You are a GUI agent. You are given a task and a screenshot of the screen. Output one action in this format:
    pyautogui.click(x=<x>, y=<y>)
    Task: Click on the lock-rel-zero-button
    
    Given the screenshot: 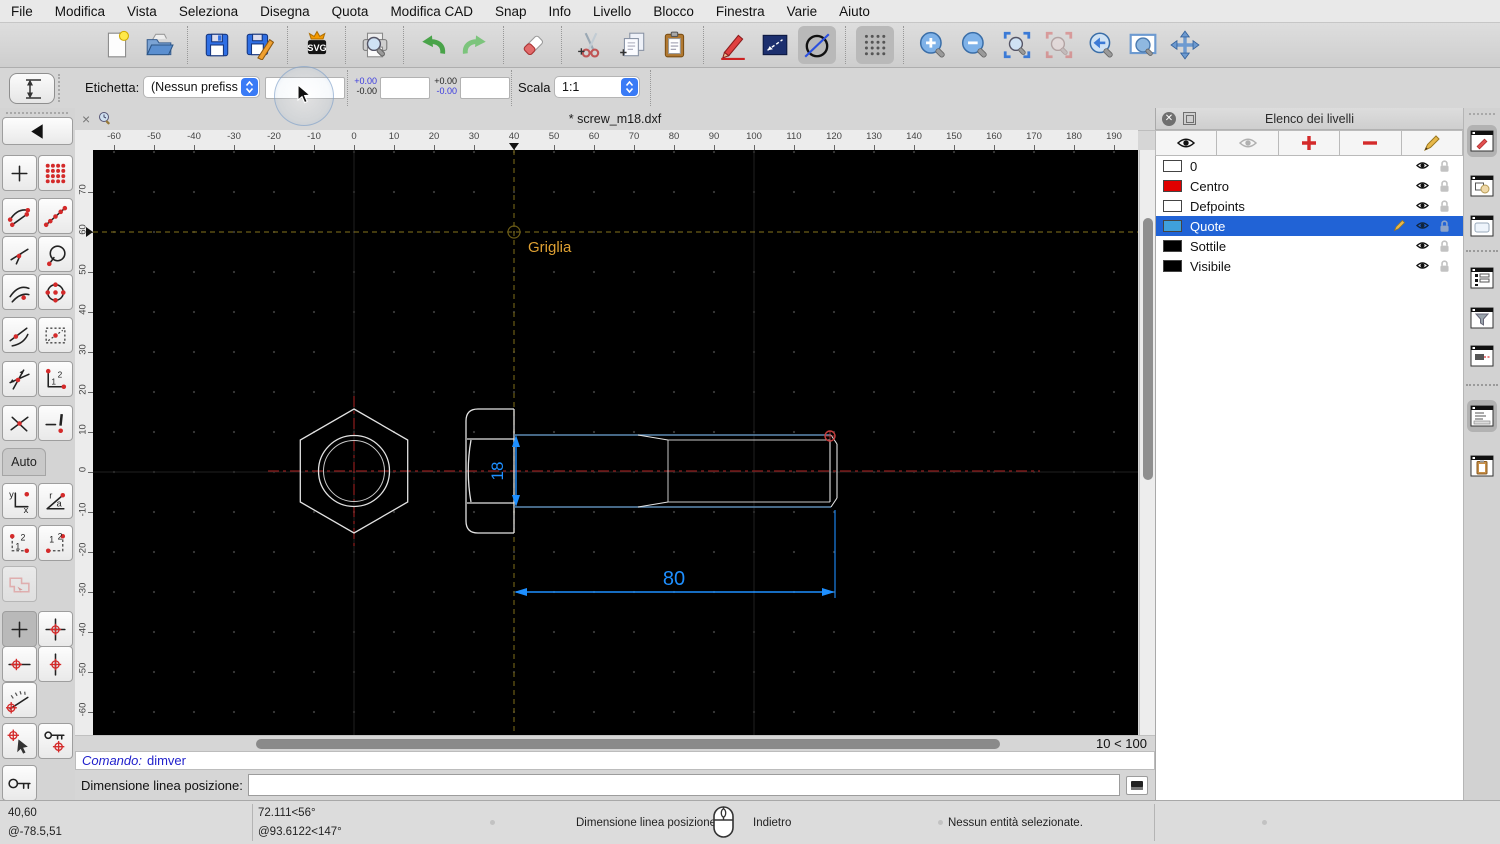 What is the action you would take?
    pyautogui.click(x=55, y=741)
    